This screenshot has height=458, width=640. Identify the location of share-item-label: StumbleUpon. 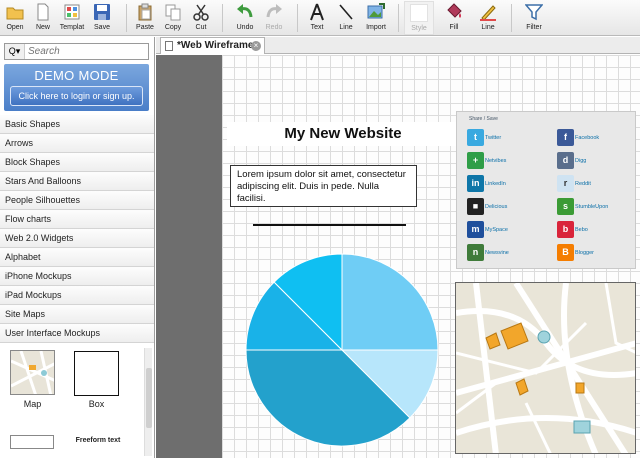
(592, 207).